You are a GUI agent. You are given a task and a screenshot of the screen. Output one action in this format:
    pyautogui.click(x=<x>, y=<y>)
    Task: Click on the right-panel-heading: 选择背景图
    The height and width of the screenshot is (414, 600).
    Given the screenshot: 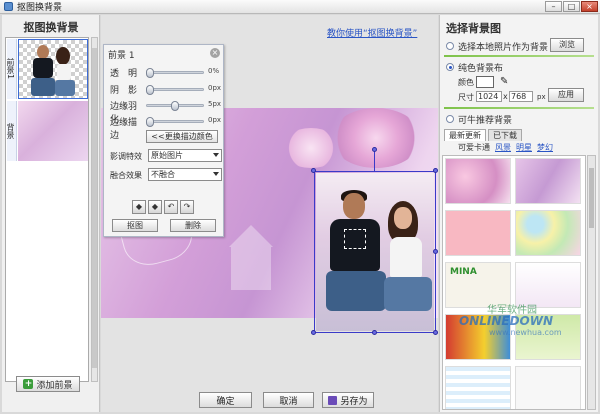 What is the action you would take?
    pyautogui.click(x=473, y=28)
    